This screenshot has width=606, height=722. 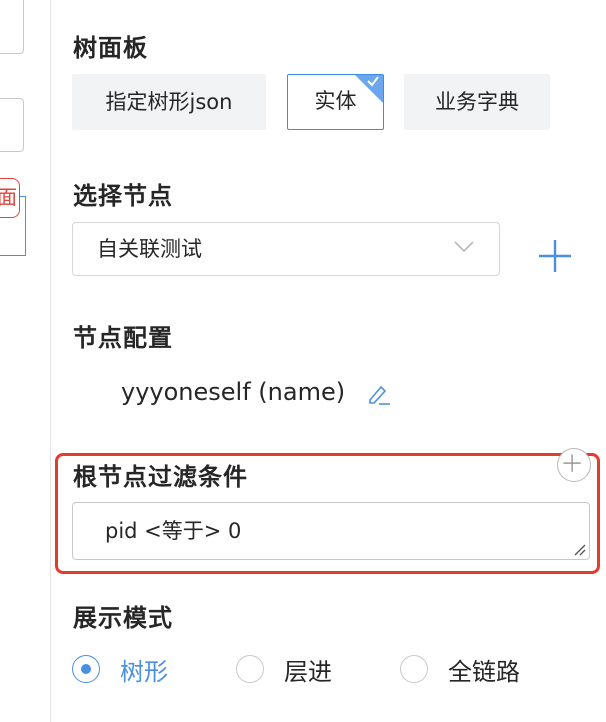 I want to click on node-config-value: yyyoneself (name), so click(x=233, y=392).